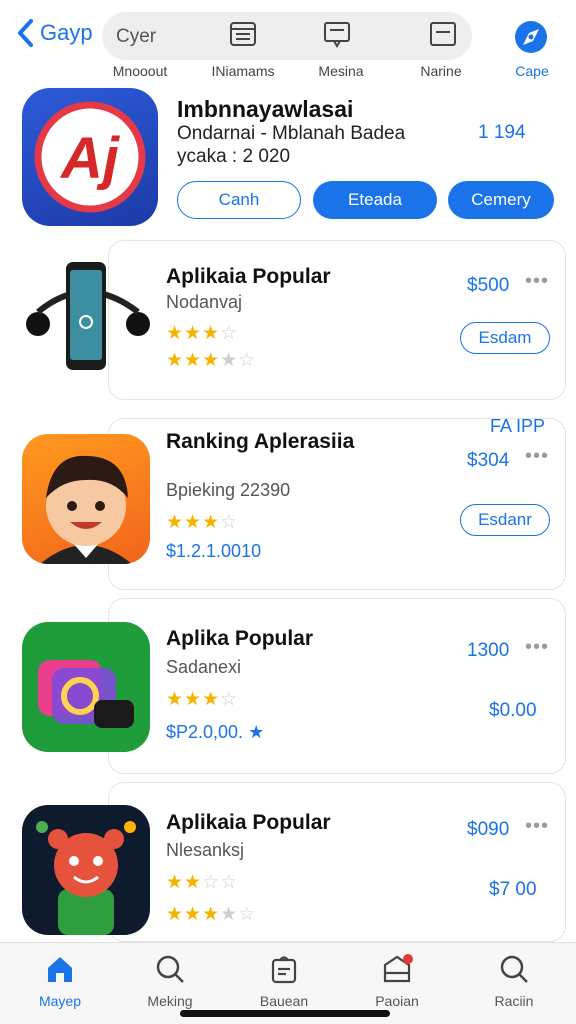  What do you see at coordinates (284, 970) in the screenshot?
I see `bag-icon` at bounding box center [284, 970].